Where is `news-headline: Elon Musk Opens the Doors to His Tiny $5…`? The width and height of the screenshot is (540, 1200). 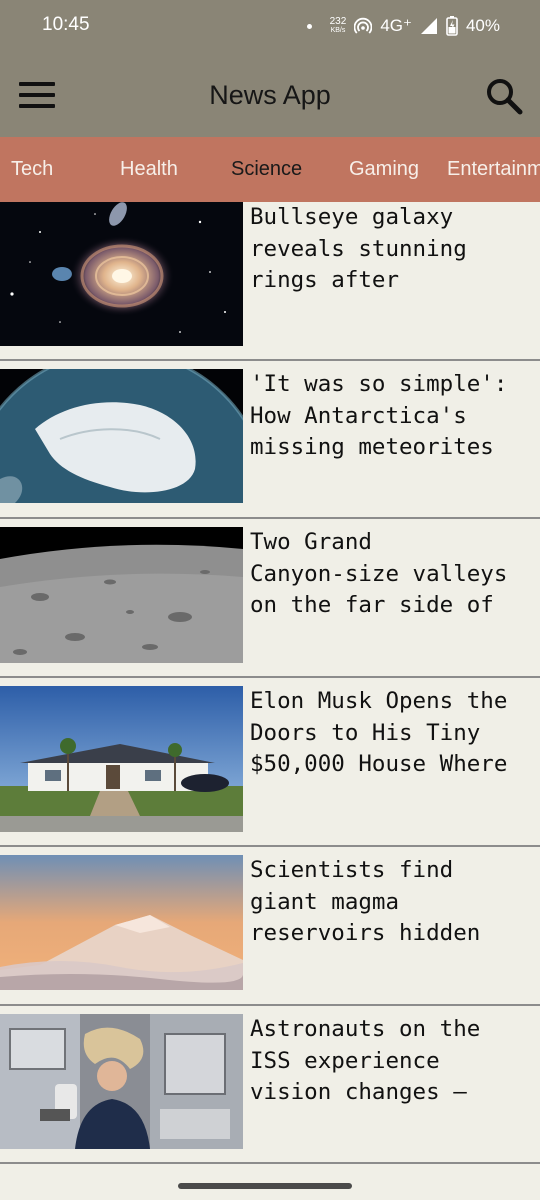 news-headline: Elon Musk Opens the Doors to His Tiny $5… is located at coordinates (379, 732).